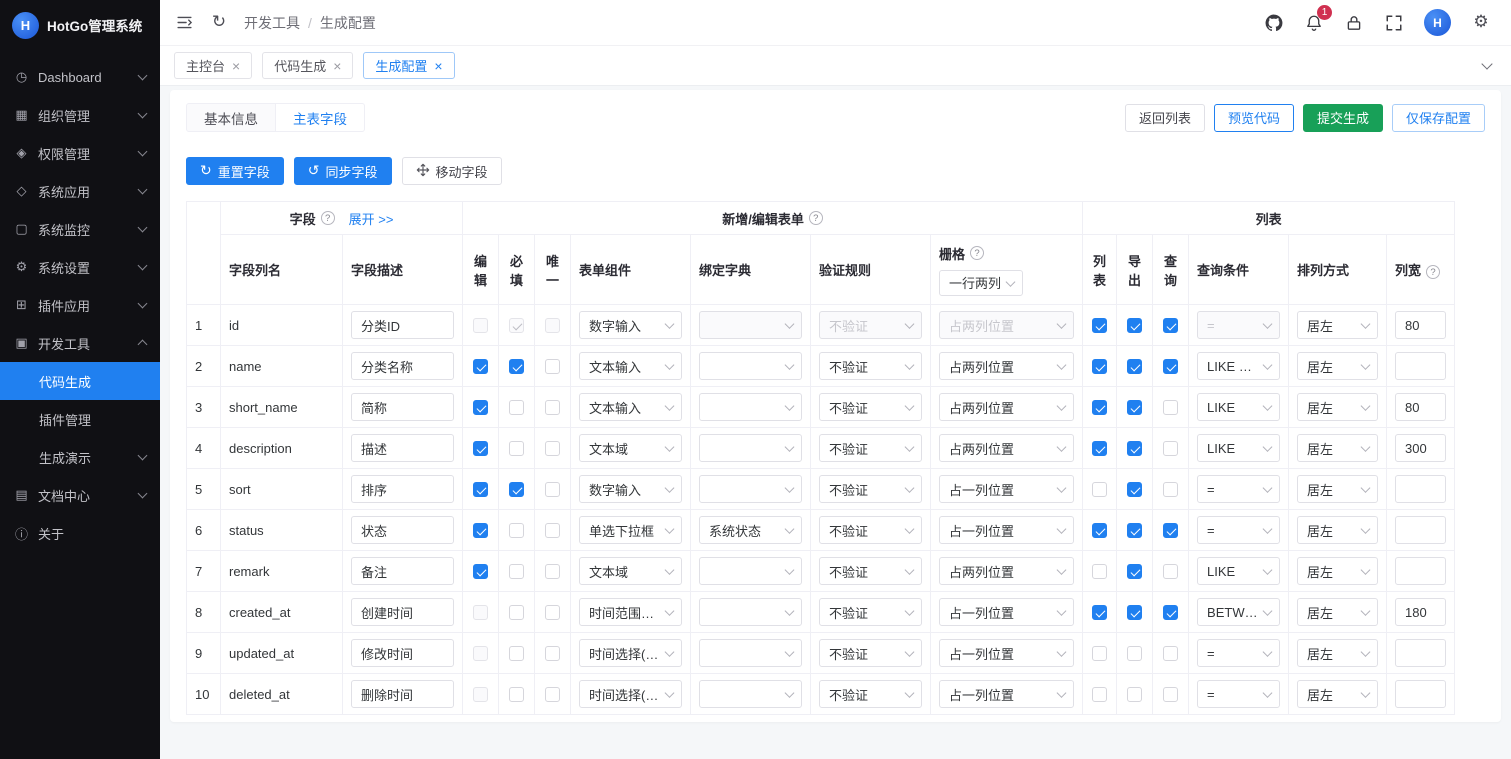  Describe the element at coordinates (1481, 23) in the screenshot. I see `settings-gear-icon: ⚙` at that location.